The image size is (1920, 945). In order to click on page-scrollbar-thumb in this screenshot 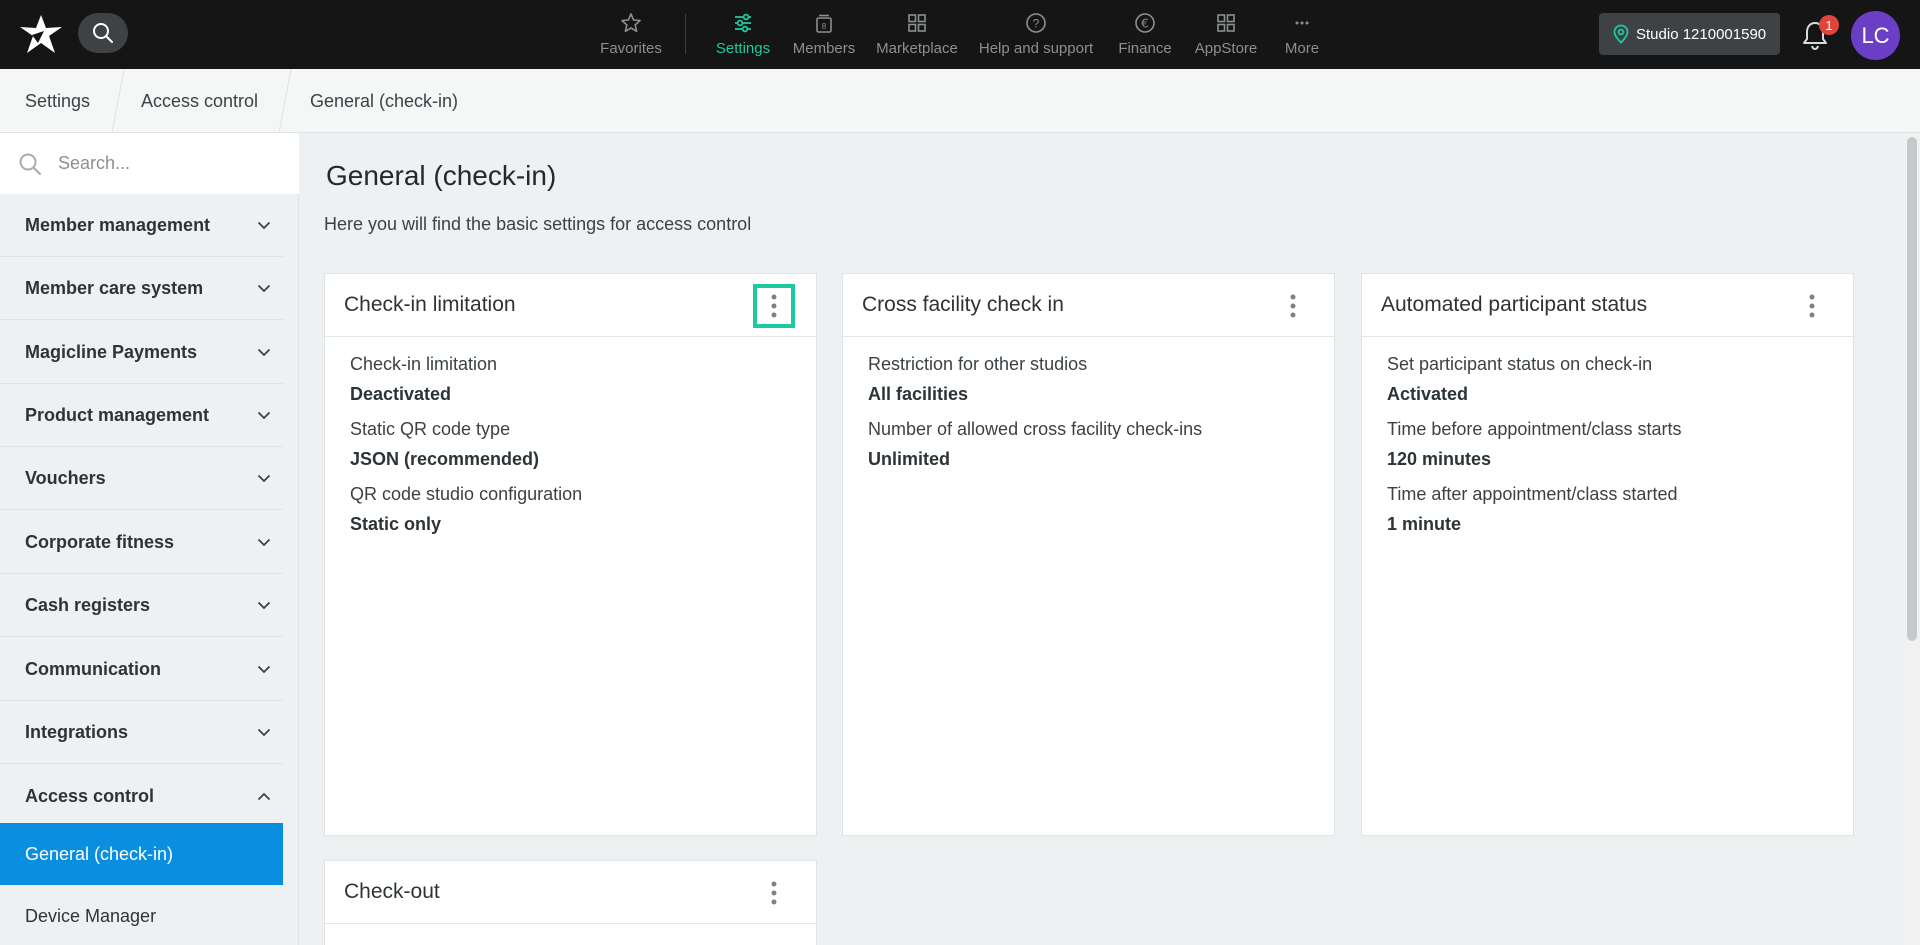, I will do `click(1912, 389)`.